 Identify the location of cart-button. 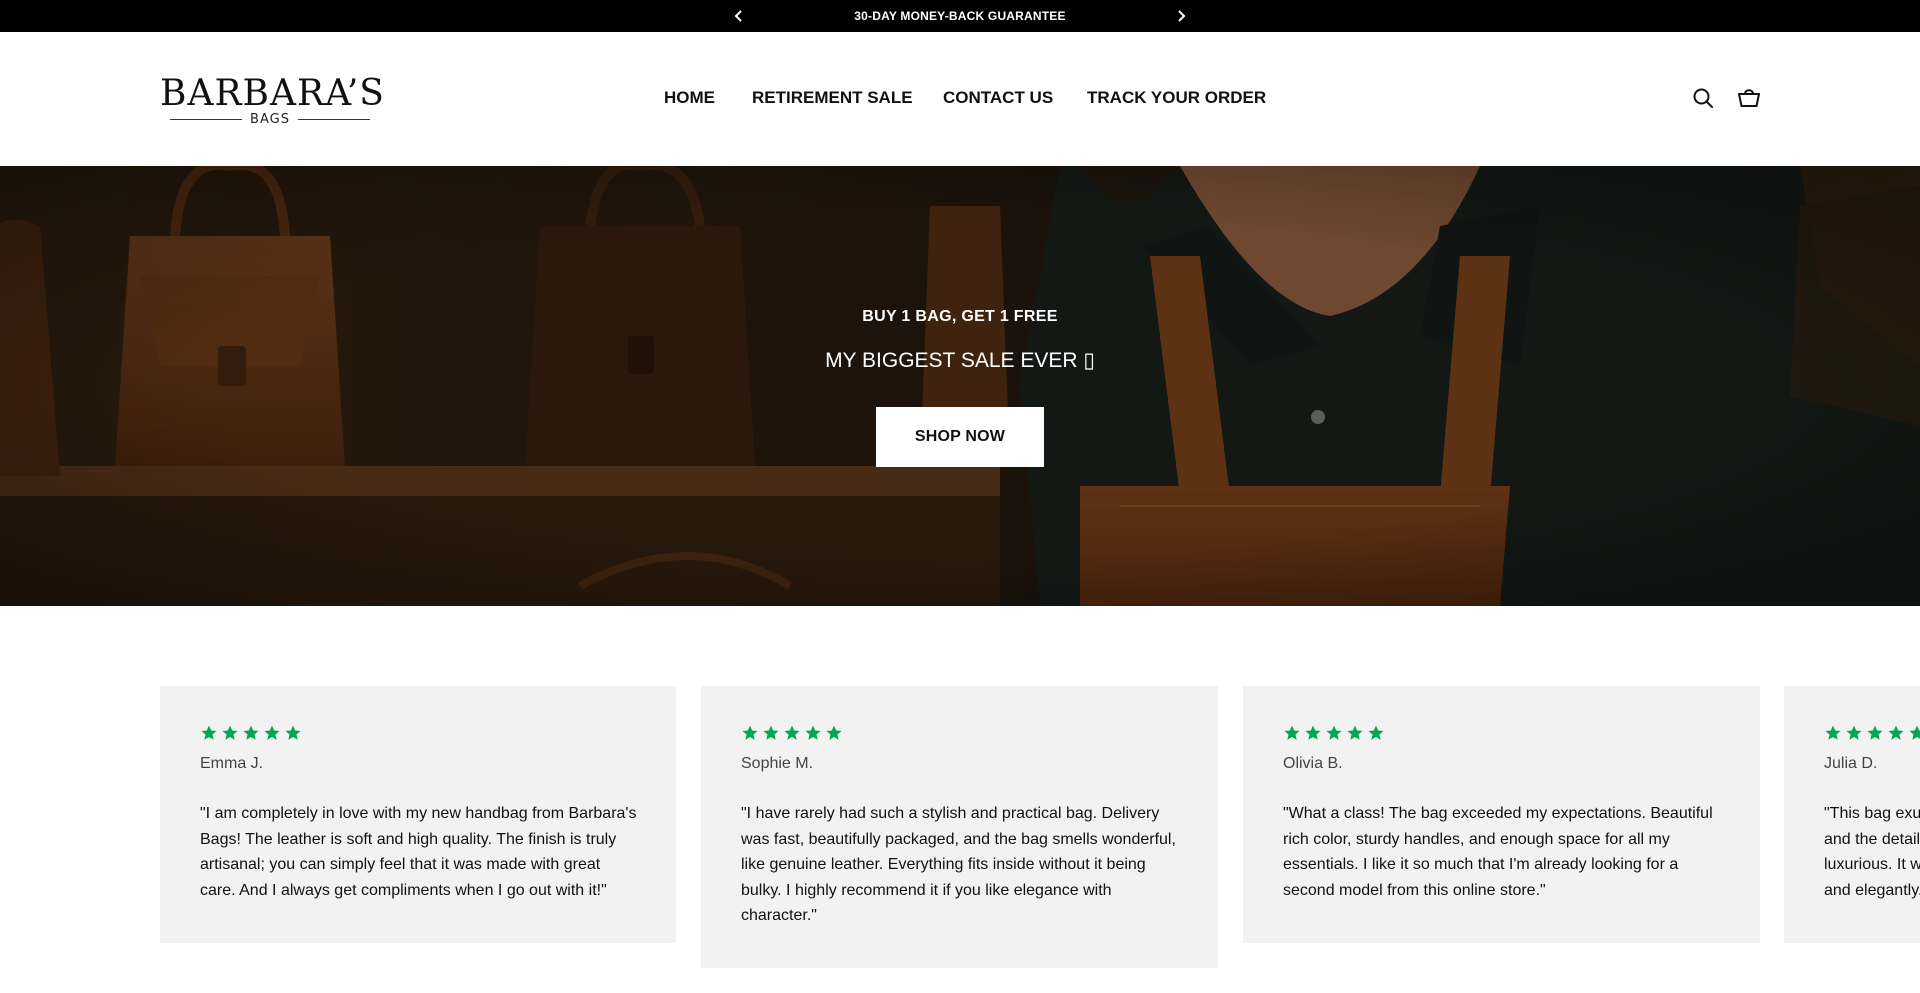
(1749, 98).